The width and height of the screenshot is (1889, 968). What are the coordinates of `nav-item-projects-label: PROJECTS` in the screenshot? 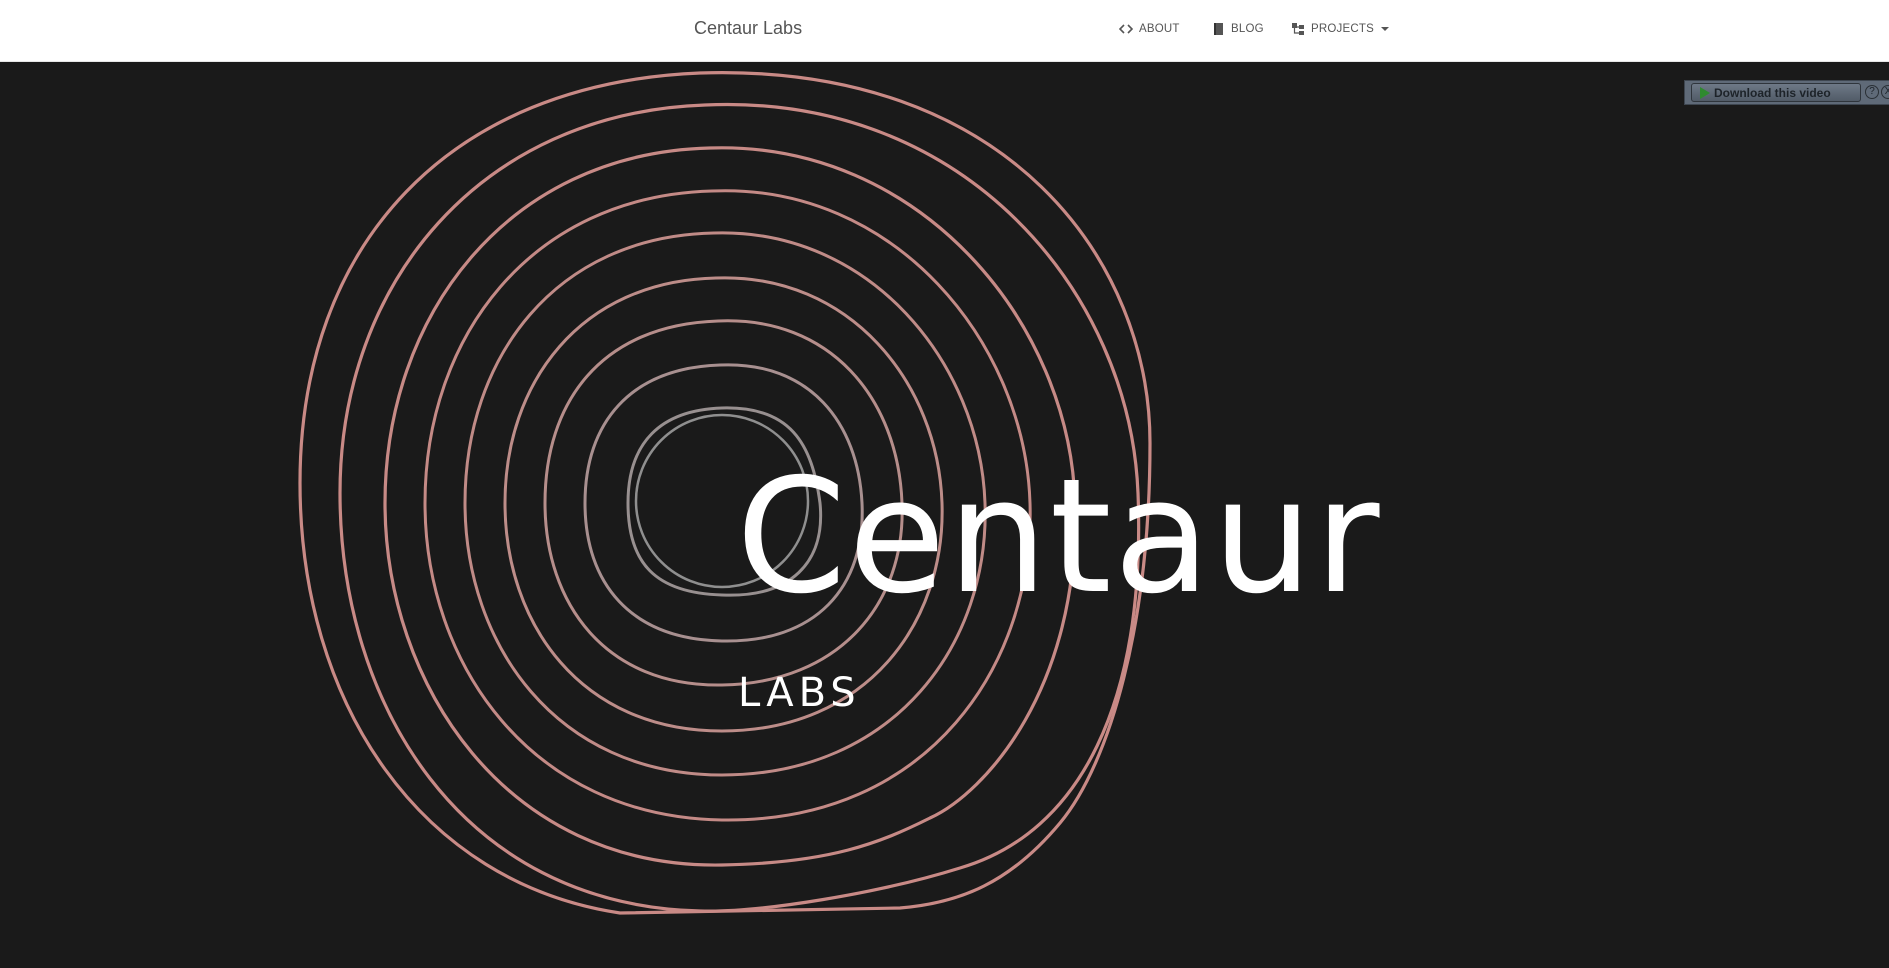 It's located at (1342, 29).